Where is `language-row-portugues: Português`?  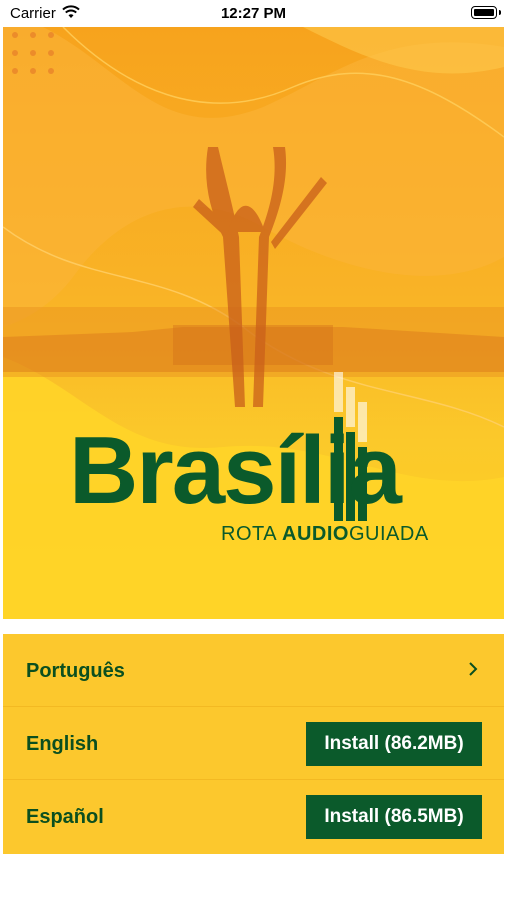
language-row-portugues: Português is located at coordinates (253, 670).